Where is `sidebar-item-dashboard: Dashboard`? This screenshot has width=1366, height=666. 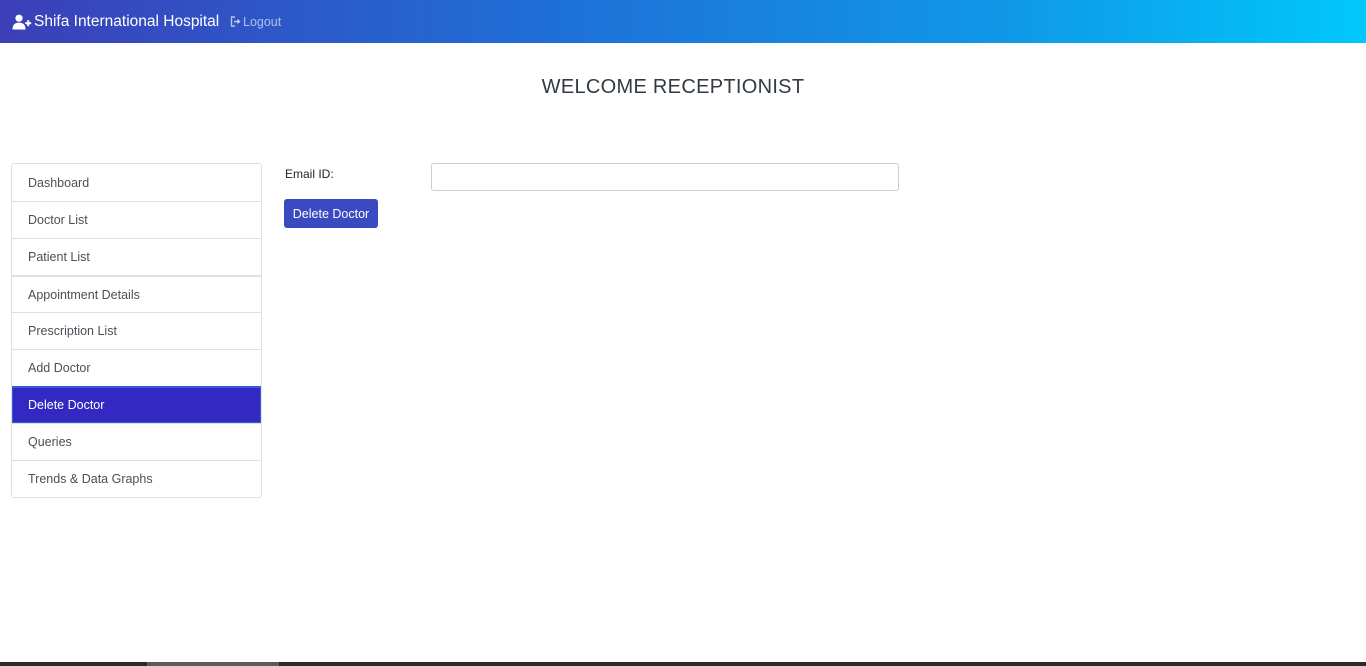
sidebar-item-dashboard: Dashboard is located at coordinates (136, 182).